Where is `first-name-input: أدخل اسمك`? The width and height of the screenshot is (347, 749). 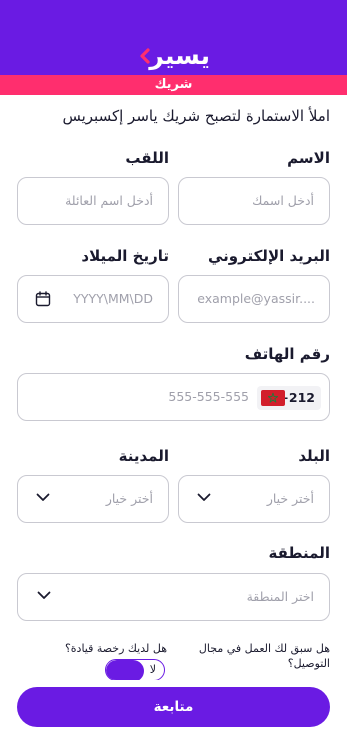
first-name-input: أدخل اسمك is located at coordinates (254, 201).